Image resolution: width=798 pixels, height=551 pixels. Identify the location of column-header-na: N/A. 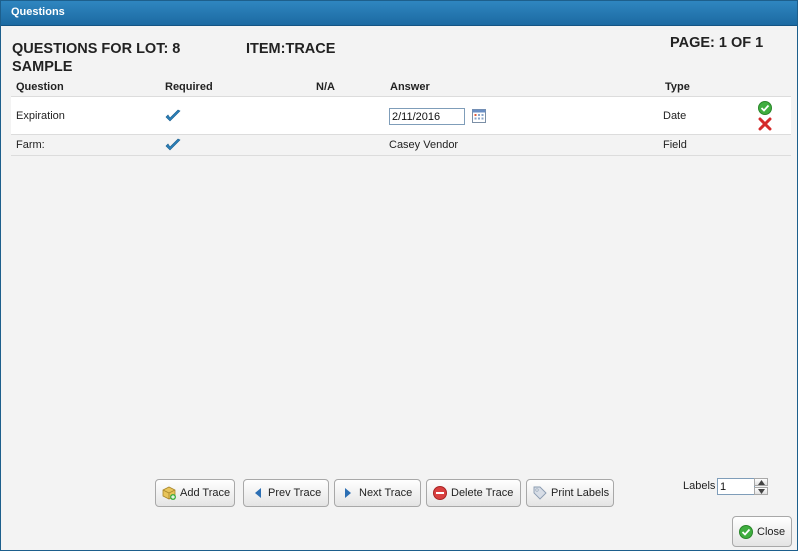
(325, 87).